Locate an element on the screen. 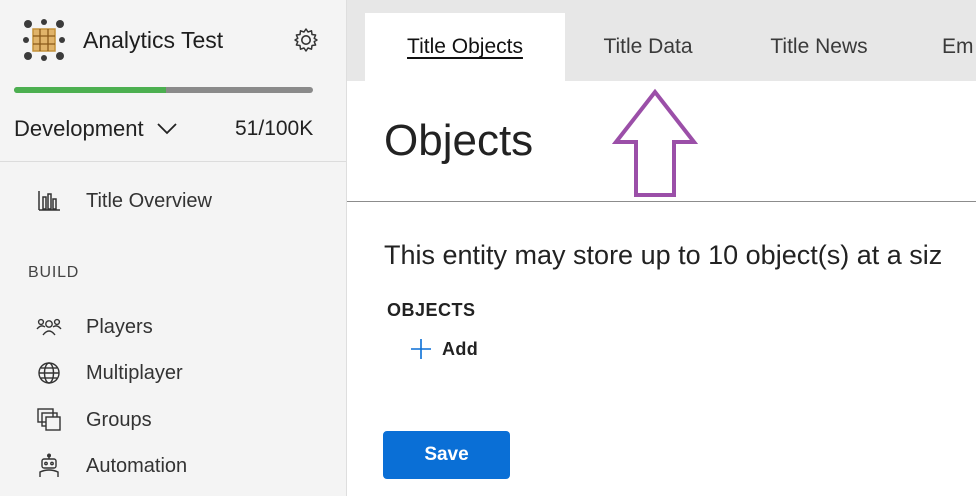  app-logo-icon is located at coordinates (44, 40).